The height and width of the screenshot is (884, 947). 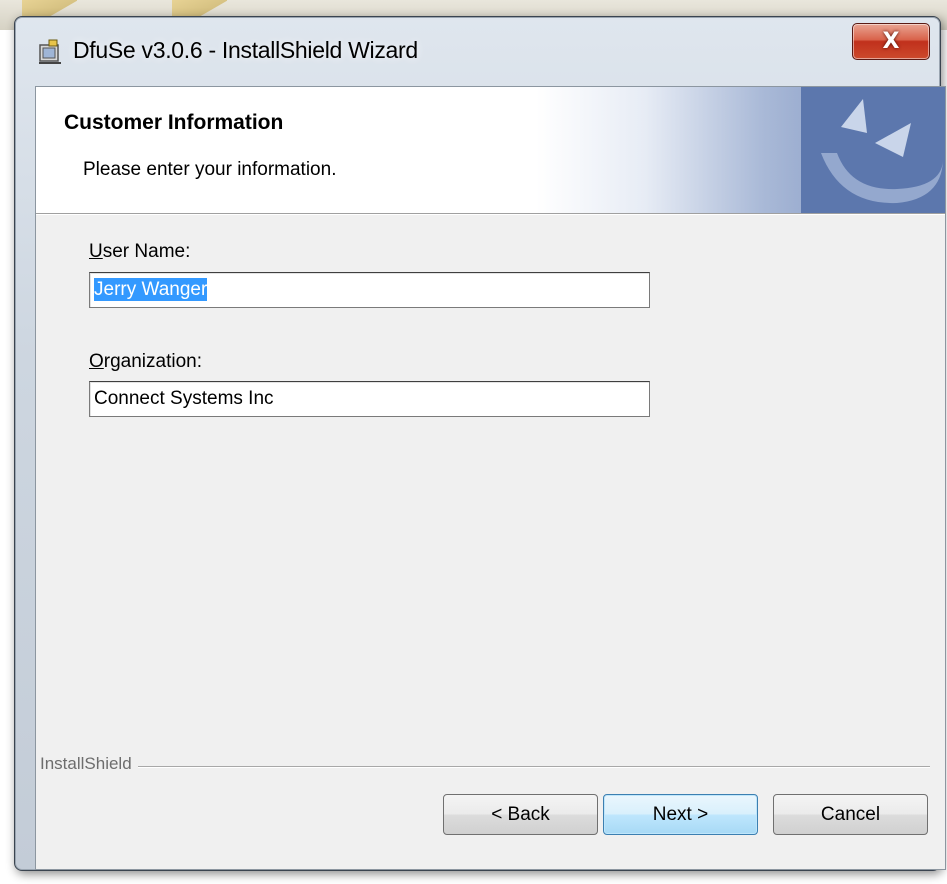 What do you see at coordinates (485, 767) in the screenshot?
I see `footer-divider` at bounding box center [485, 767].